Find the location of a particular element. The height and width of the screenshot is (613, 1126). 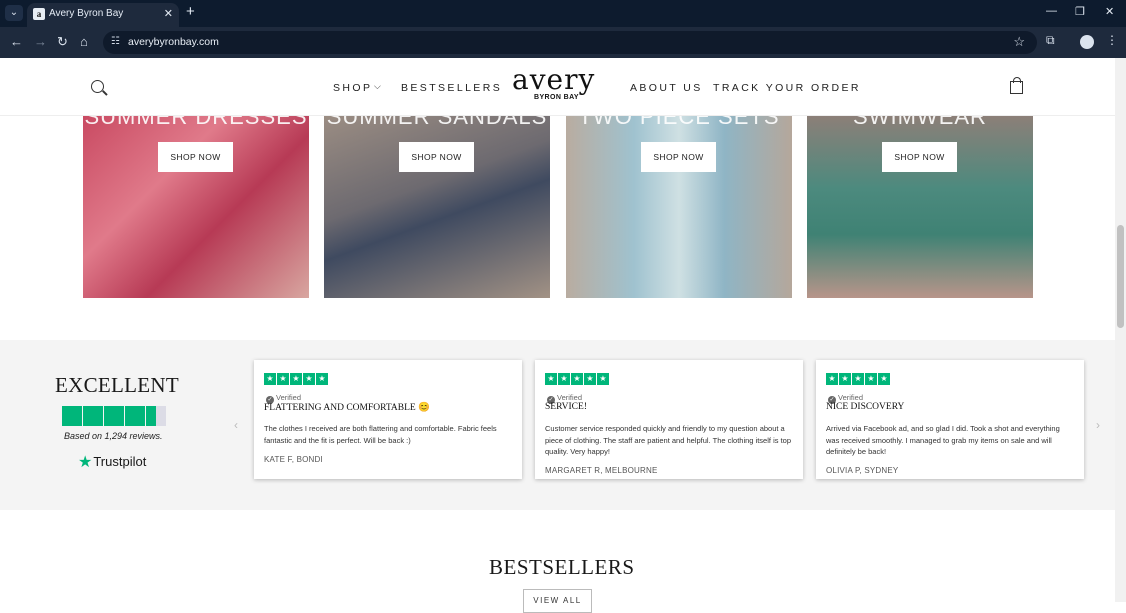

star-icon: ☆ is located at coordinates (1019, 42).